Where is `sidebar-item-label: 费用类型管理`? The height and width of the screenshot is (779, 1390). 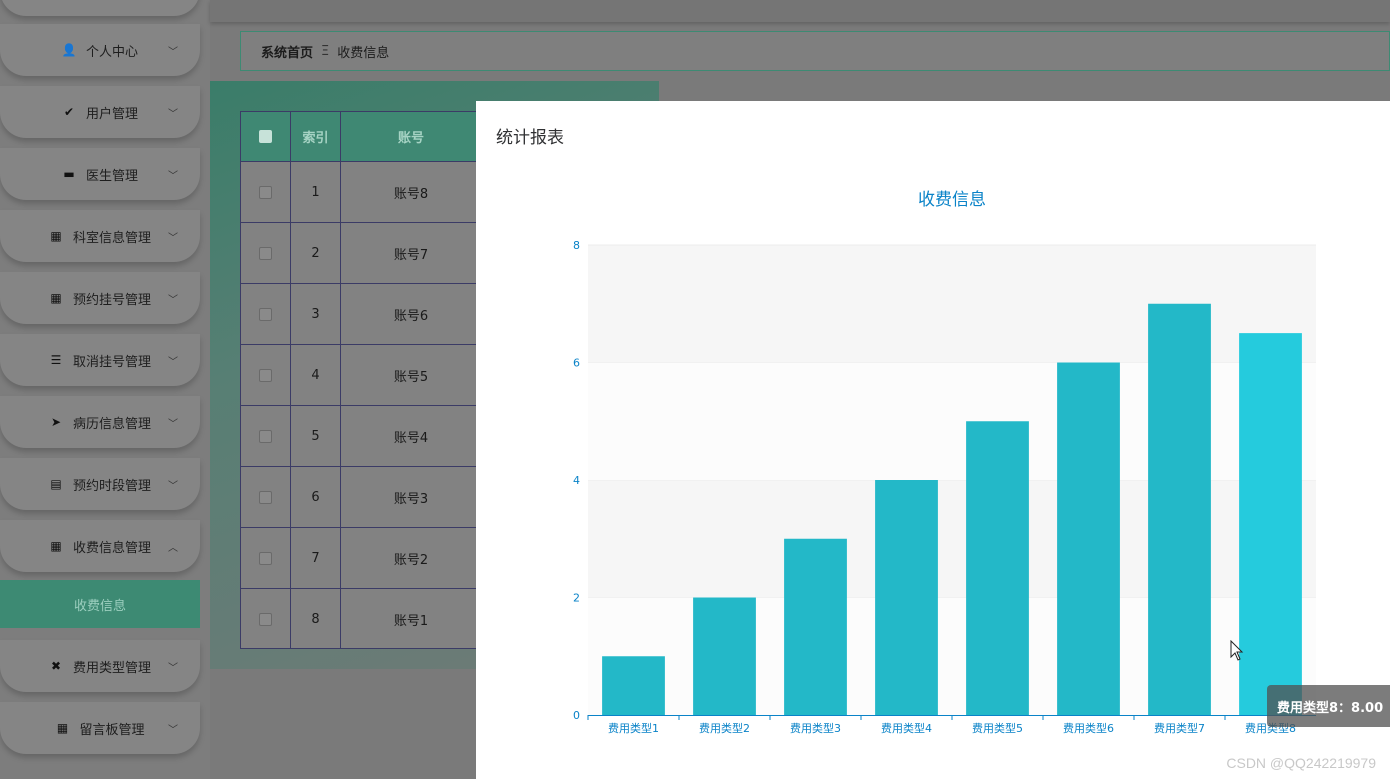 sidebar-item-label: 费用类型管理 is located at coordinates (111, 668).